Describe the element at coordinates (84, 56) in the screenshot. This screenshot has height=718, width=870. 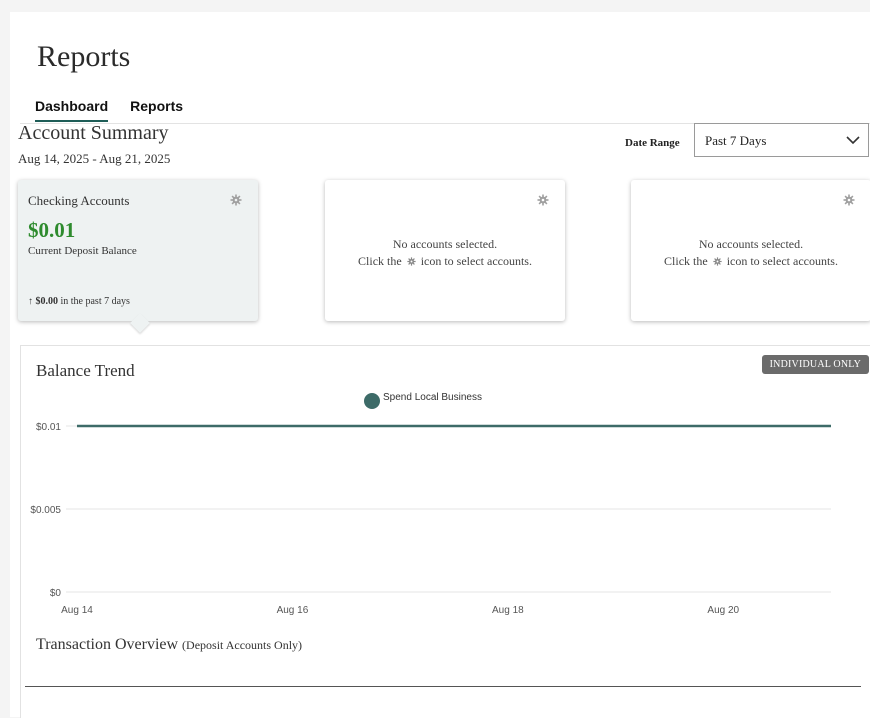
I see `page-title: Reports` at that location.